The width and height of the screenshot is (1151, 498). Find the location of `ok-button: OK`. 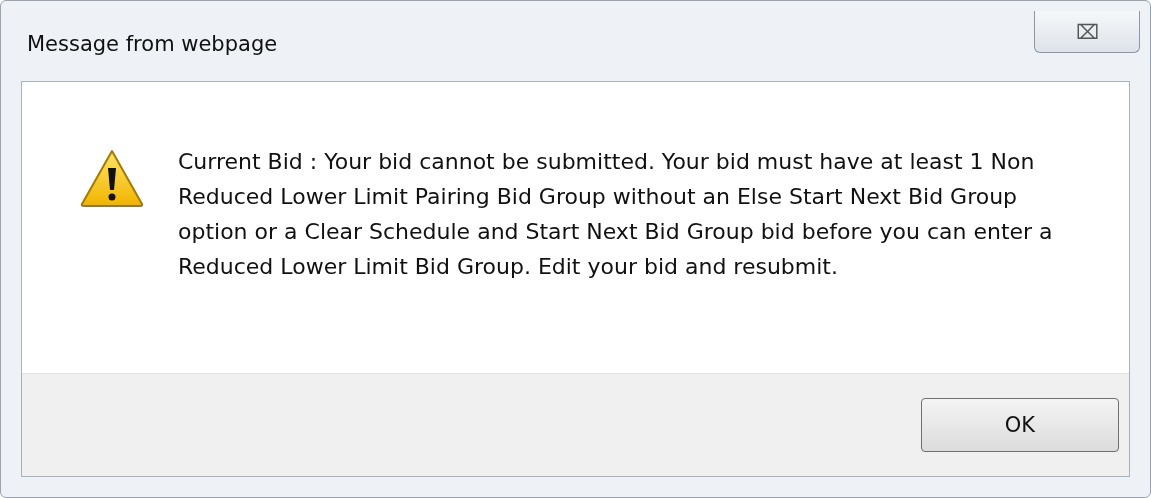

ok-button: OK is located at coordinates (1020, 425).